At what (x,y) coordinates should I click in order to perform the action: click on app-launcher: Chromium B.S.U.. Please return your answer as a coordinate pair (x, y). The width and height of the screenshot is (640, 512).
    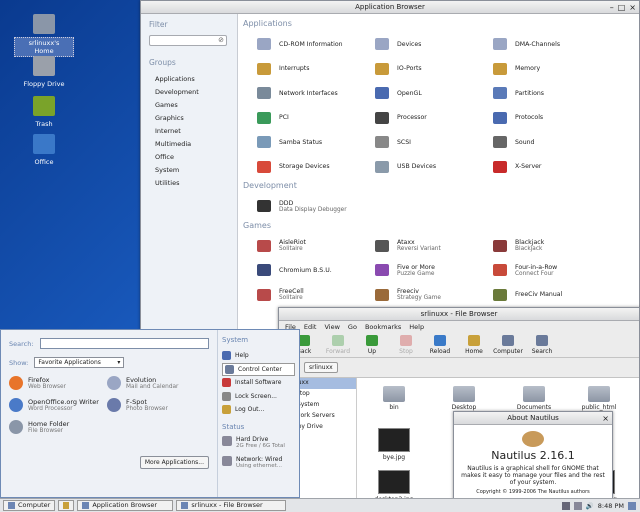
    Looking at the image, I should click on (302, 270).